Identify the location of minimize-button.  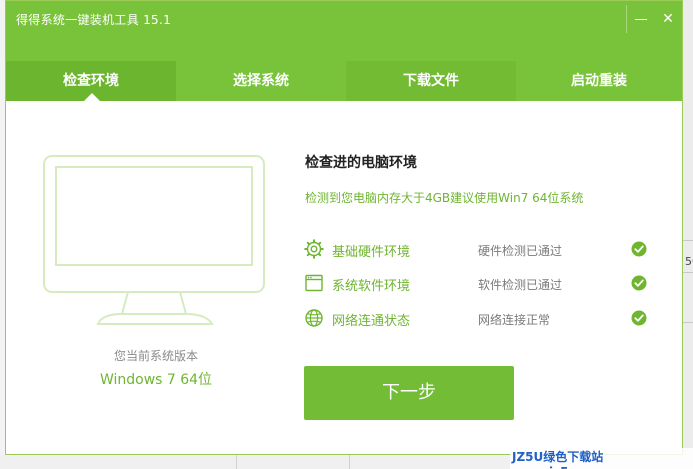
(640, 19).